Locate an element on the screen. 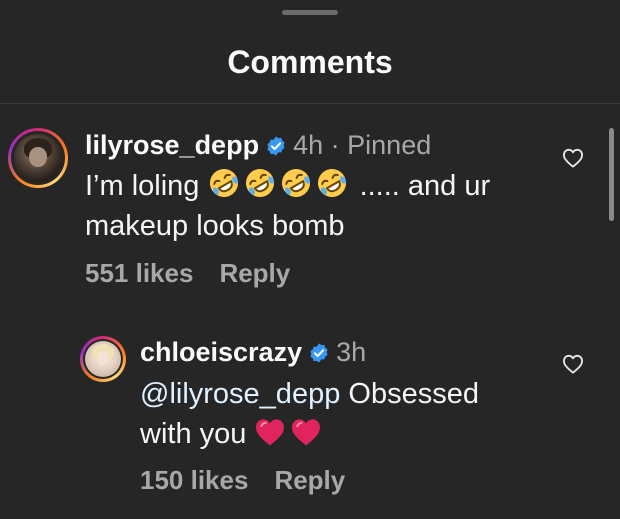  reply-actions: 150 likes Reply is located at coordinates (242, 480).